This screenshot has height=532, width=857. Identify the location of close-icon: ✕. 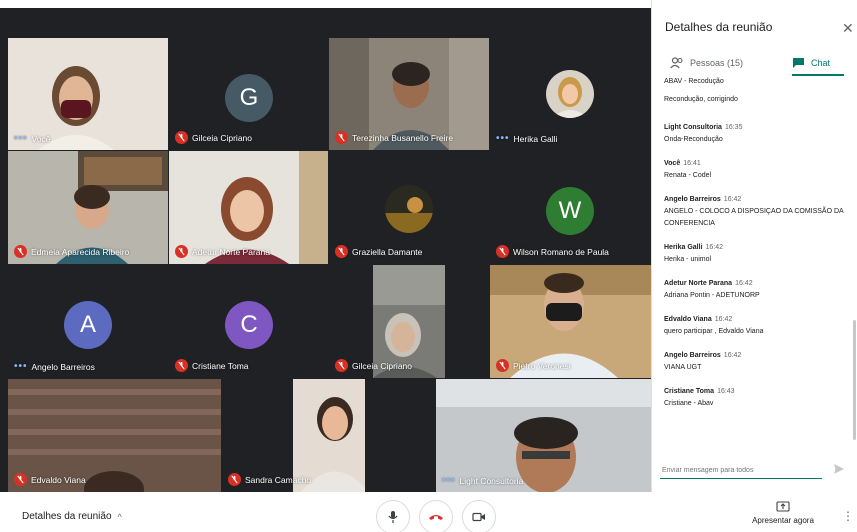
(848, 28).